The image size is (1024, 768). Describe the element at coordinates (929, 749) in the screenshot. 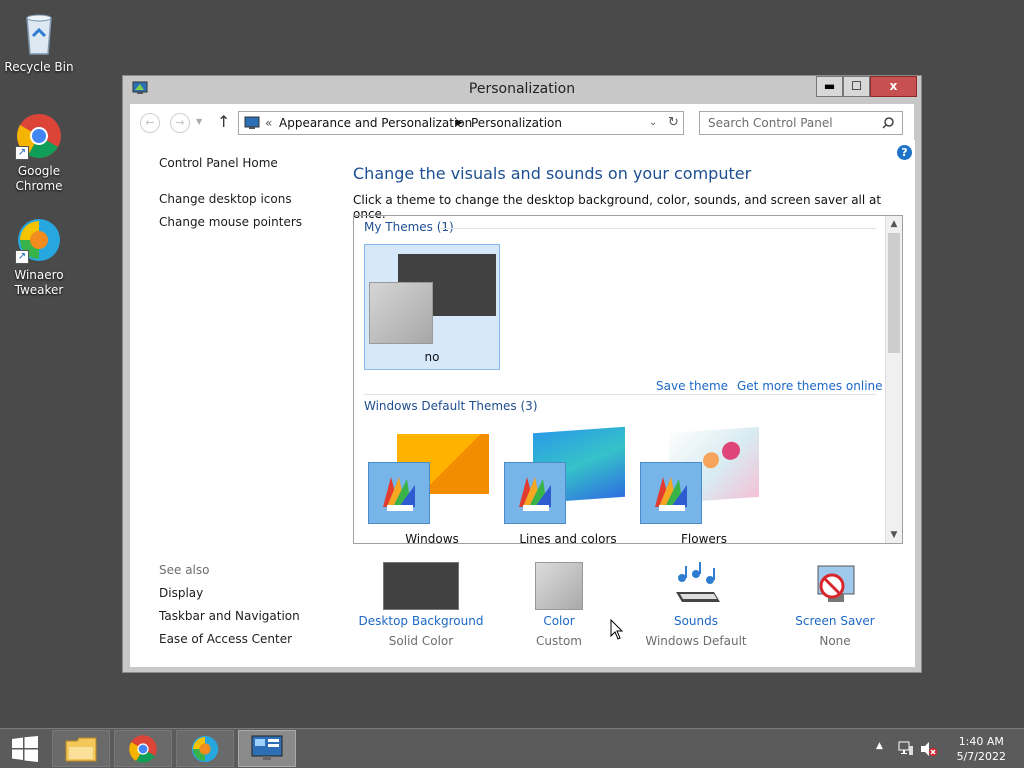

I see `volume-muted-icon` at that location.